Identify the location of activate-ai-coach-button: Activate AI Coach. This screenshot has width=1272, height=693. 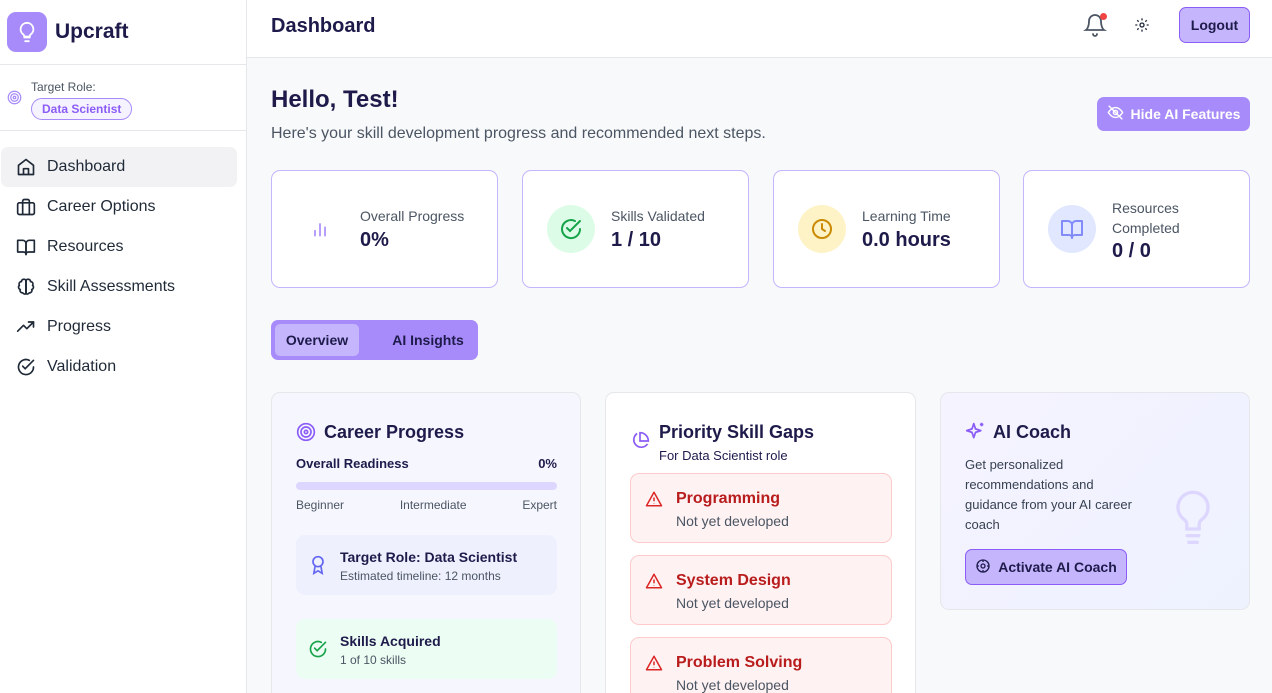
(1046, 567).